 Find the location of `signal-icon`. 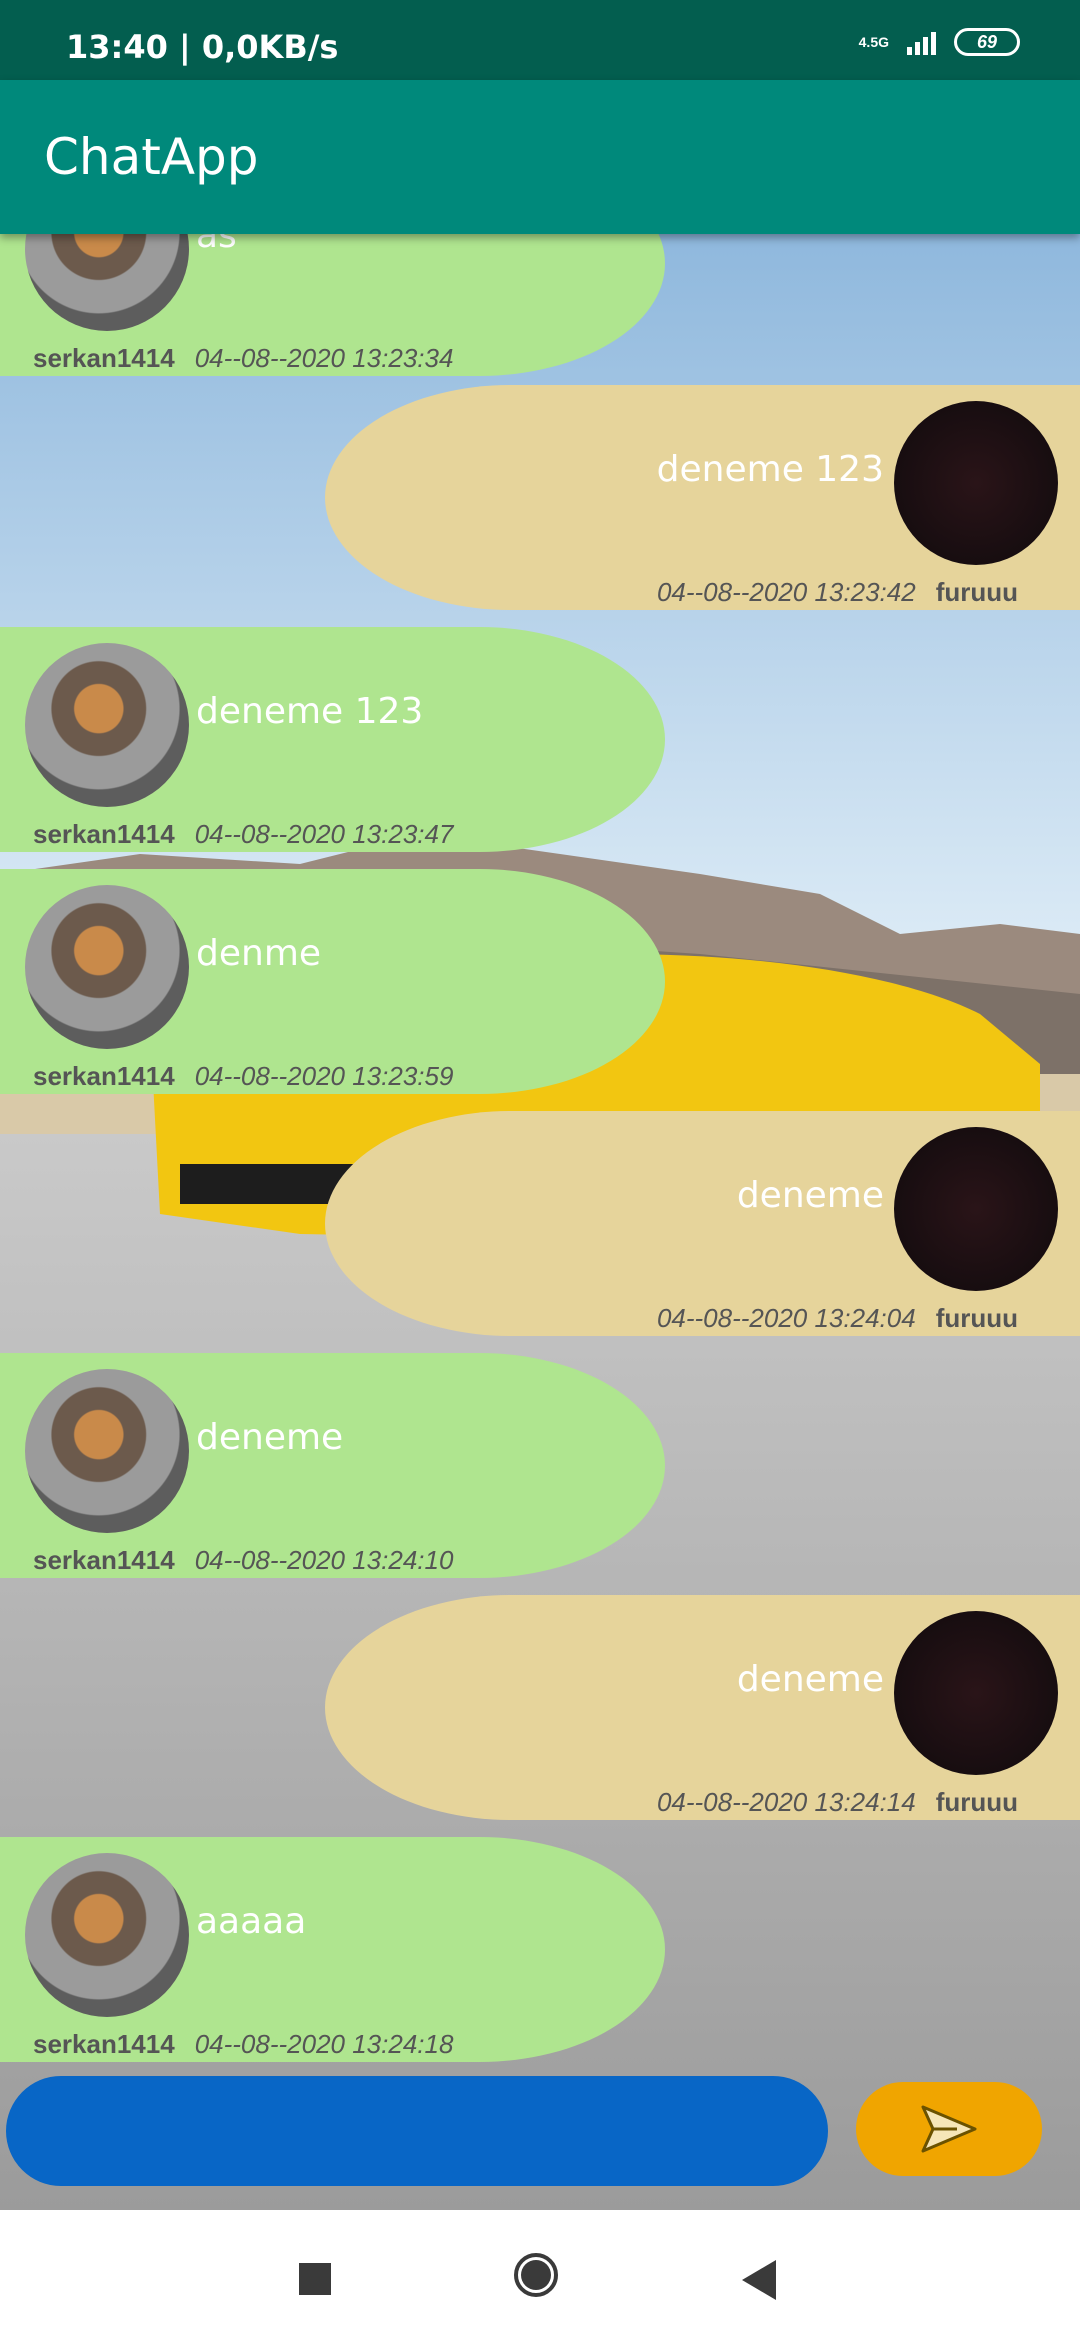

signal-icon is located at coordinates (921, 42).